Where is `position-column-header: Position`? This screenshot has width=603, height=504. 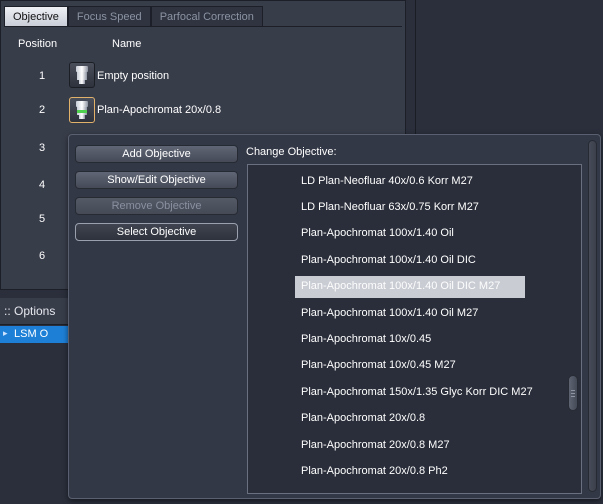 position-column-header: Position is located at coordinates (38, 44).